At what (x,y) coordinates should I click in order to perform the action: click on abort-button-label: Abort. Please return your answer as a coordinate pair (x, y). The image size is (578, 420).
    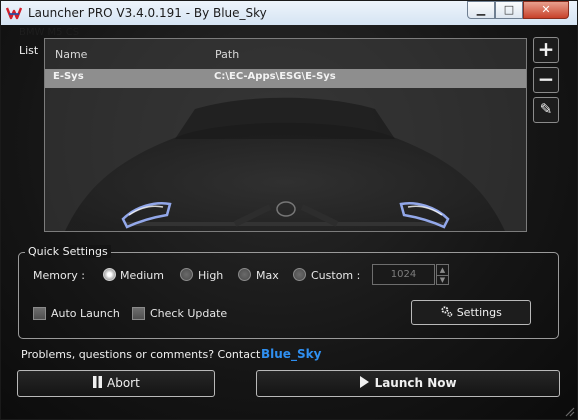
    Looking at the image, I should click on (123, 383).